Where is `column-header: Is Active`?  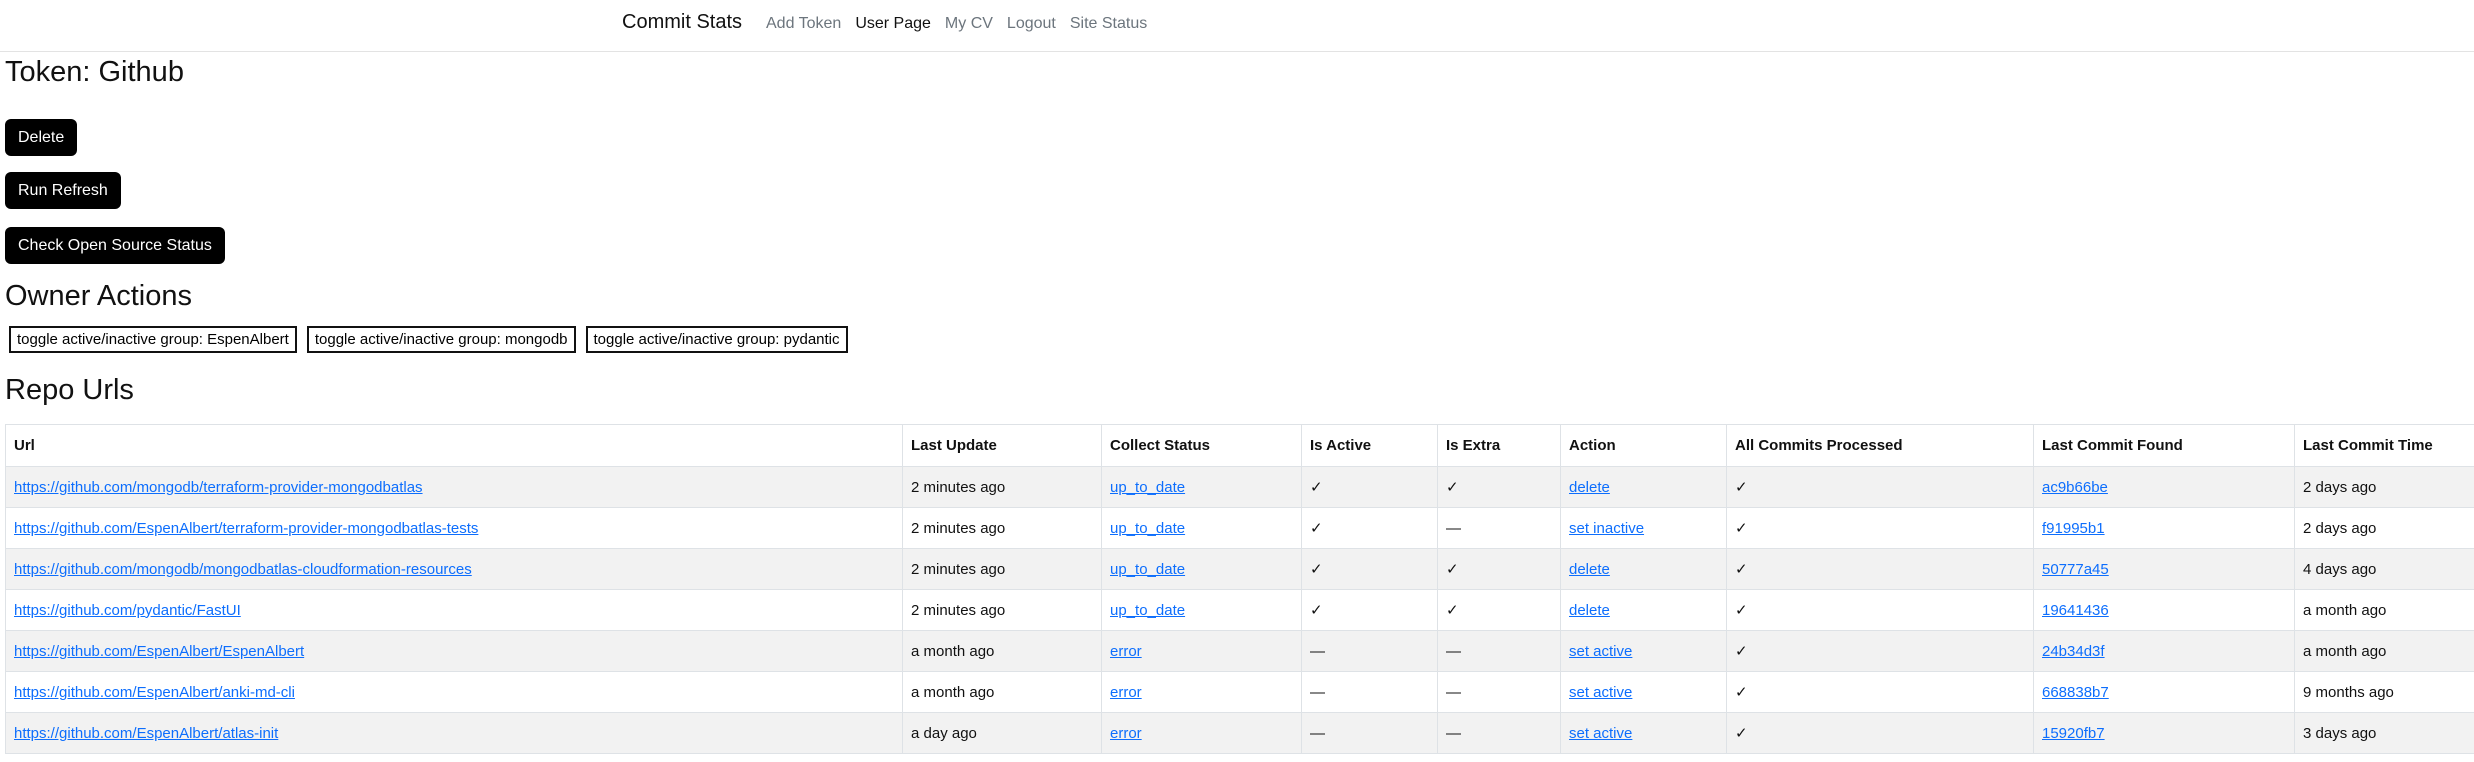
column-header: Is Active is located at coordinates (1369, 445).